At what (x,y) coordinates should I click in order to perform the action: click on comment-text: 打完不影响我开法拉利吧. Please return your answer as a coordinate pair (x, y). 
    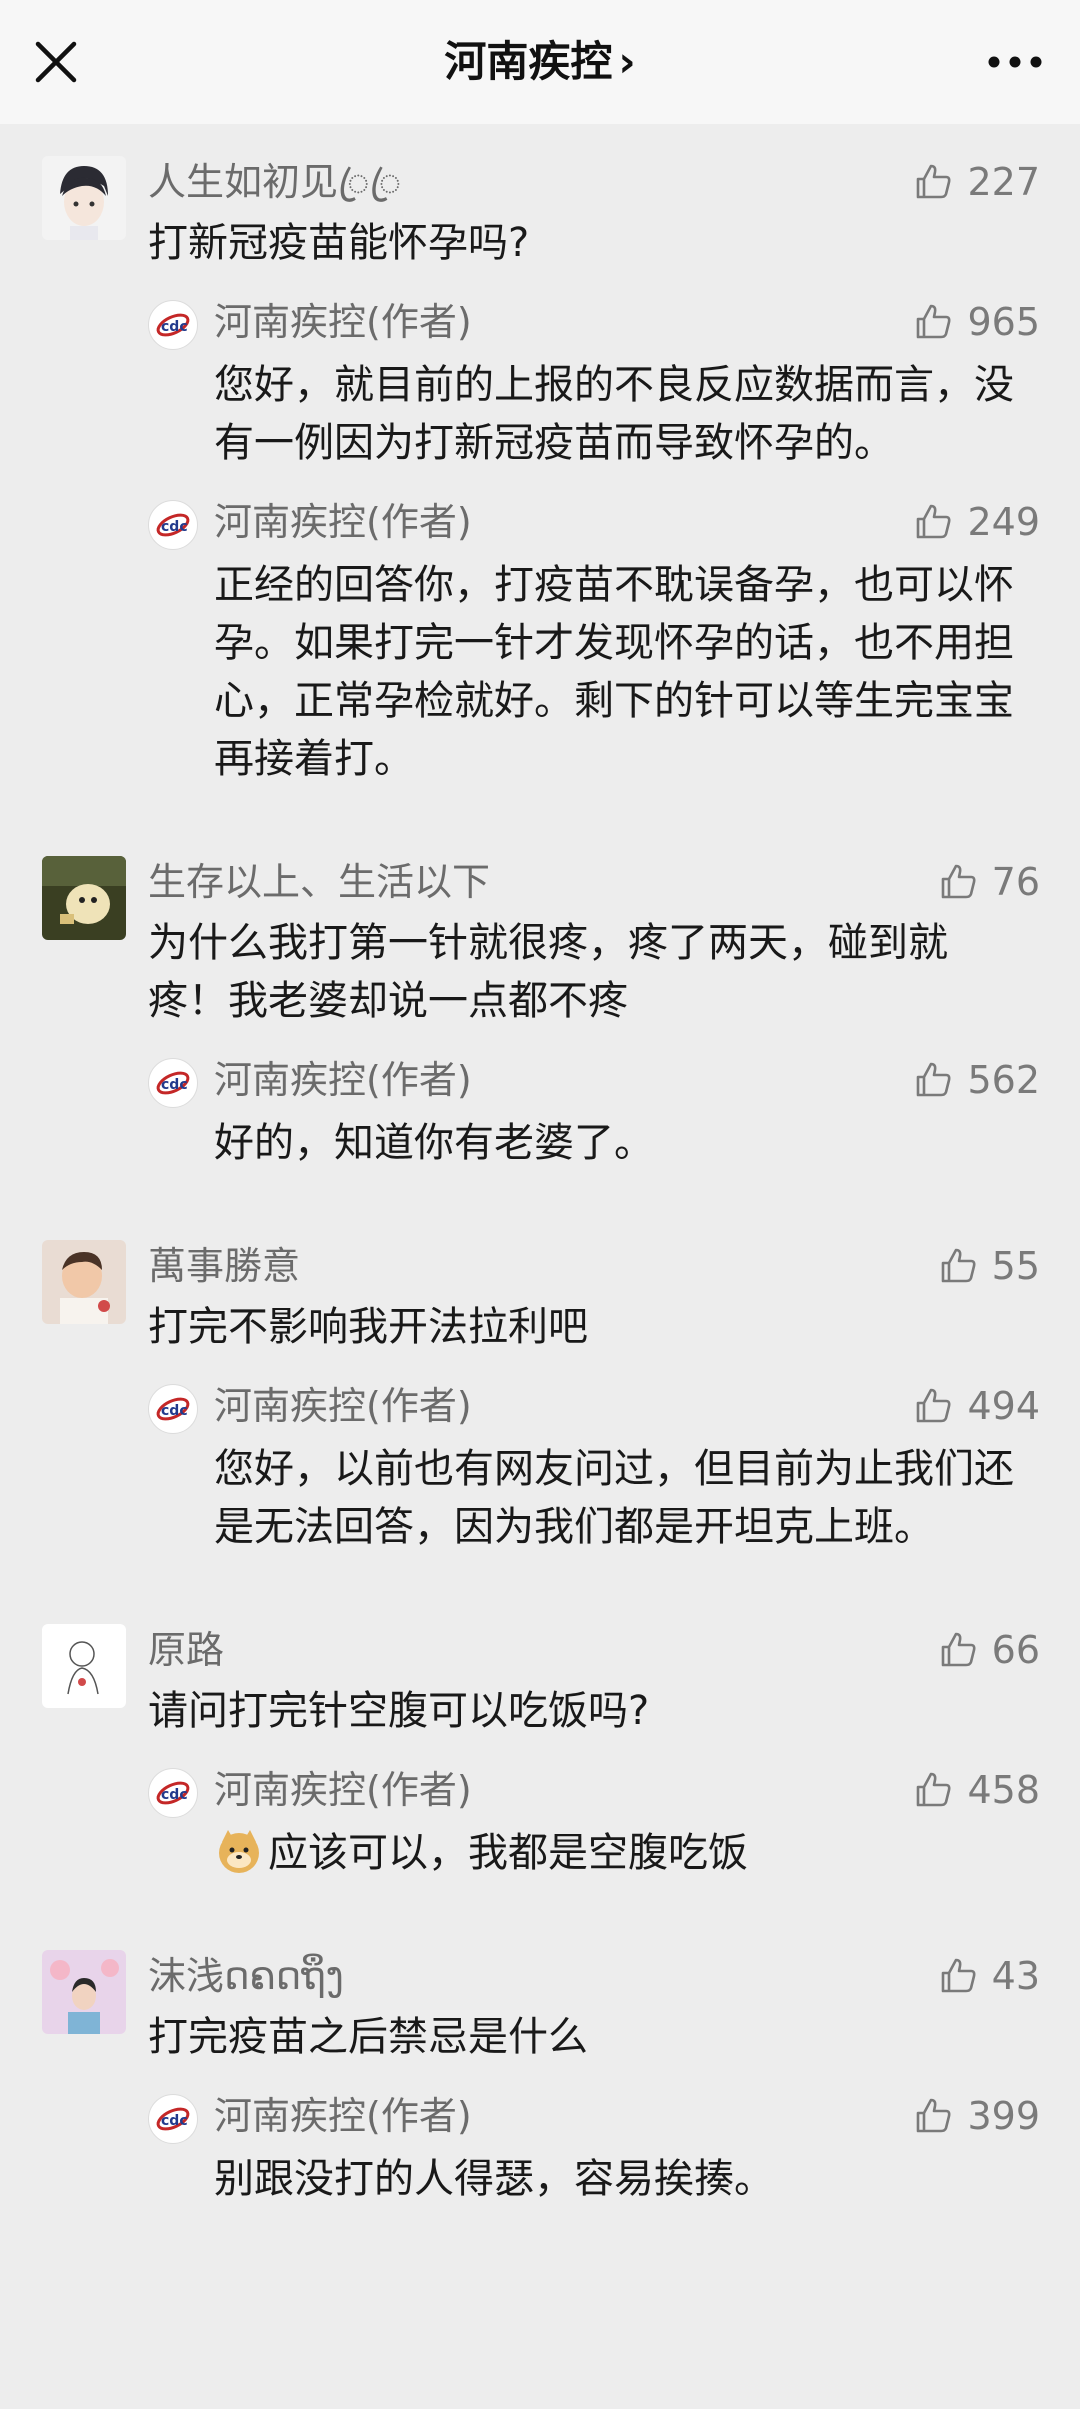
    Looking at the image, I should click on (368, 1327).